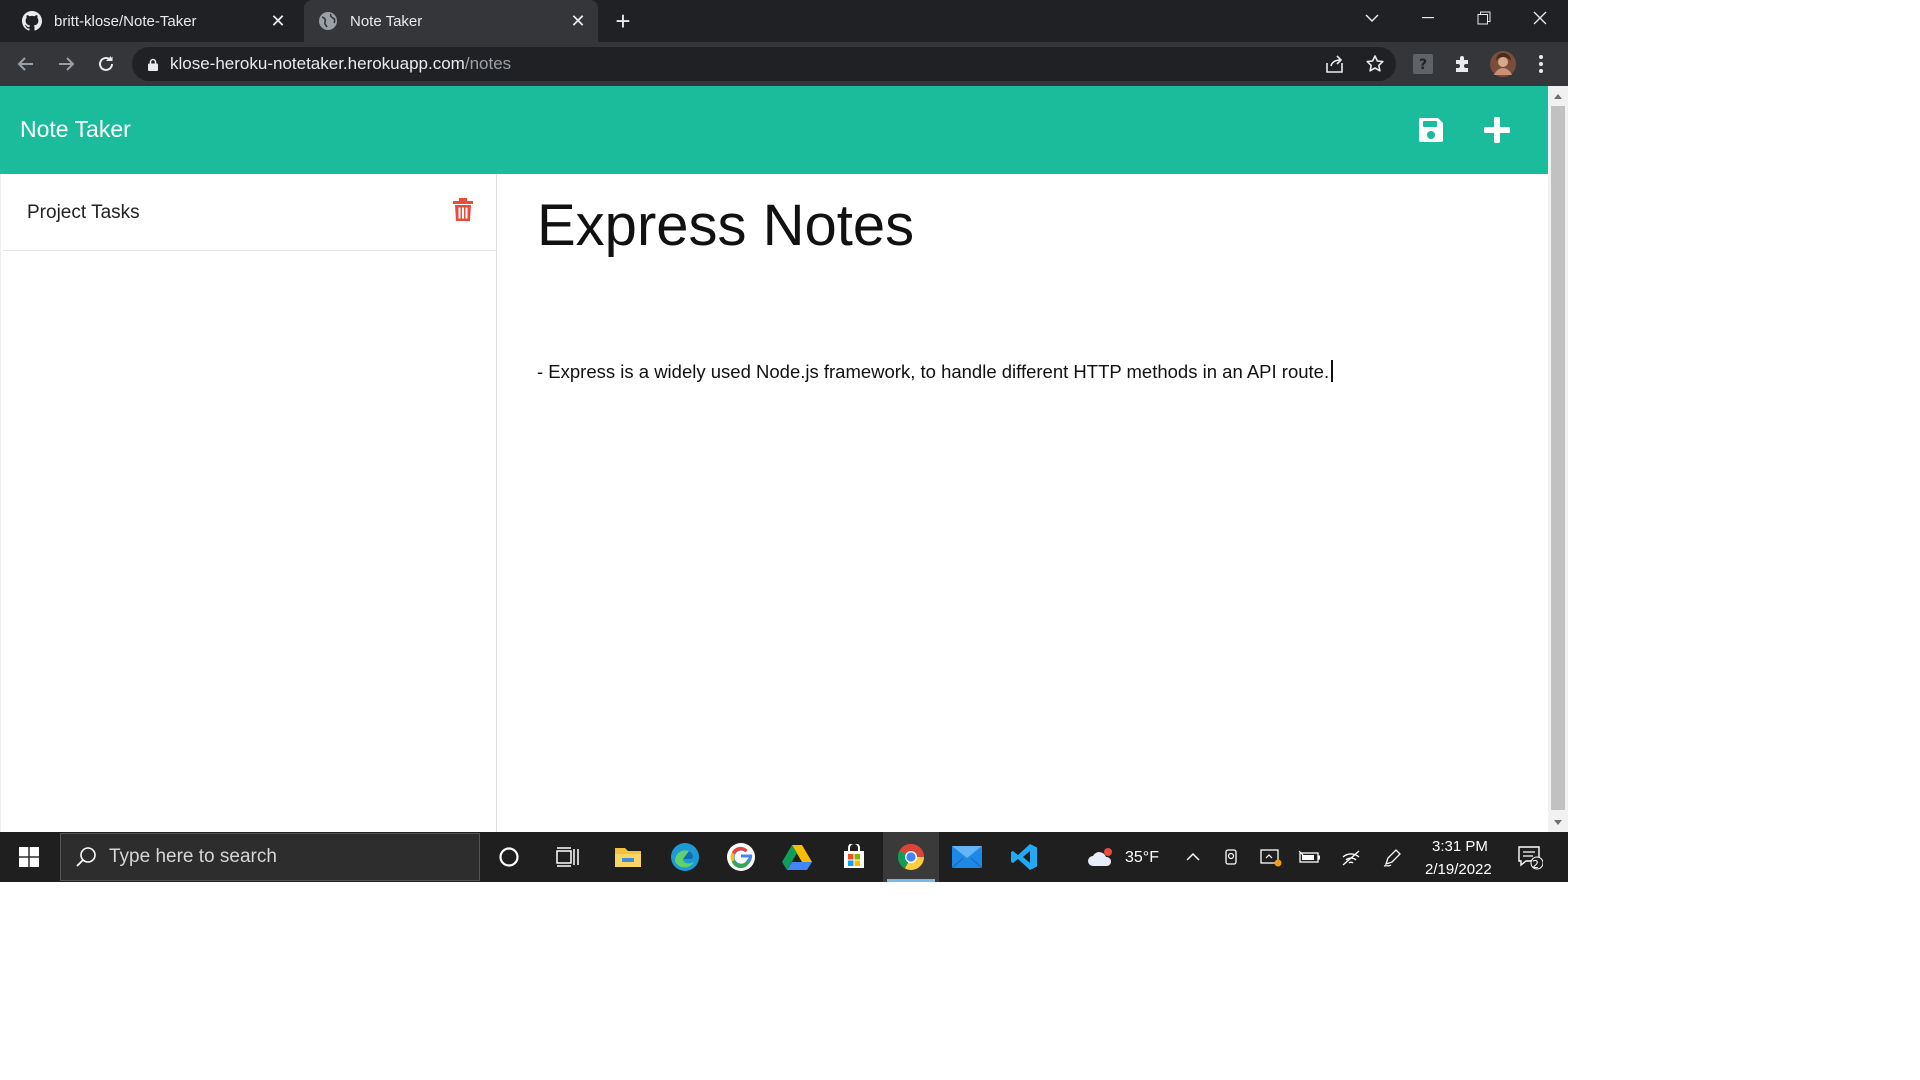 The height and width of the screenshot is (1080, 1920). I want to click on cortana-icon, so click(509, 857).